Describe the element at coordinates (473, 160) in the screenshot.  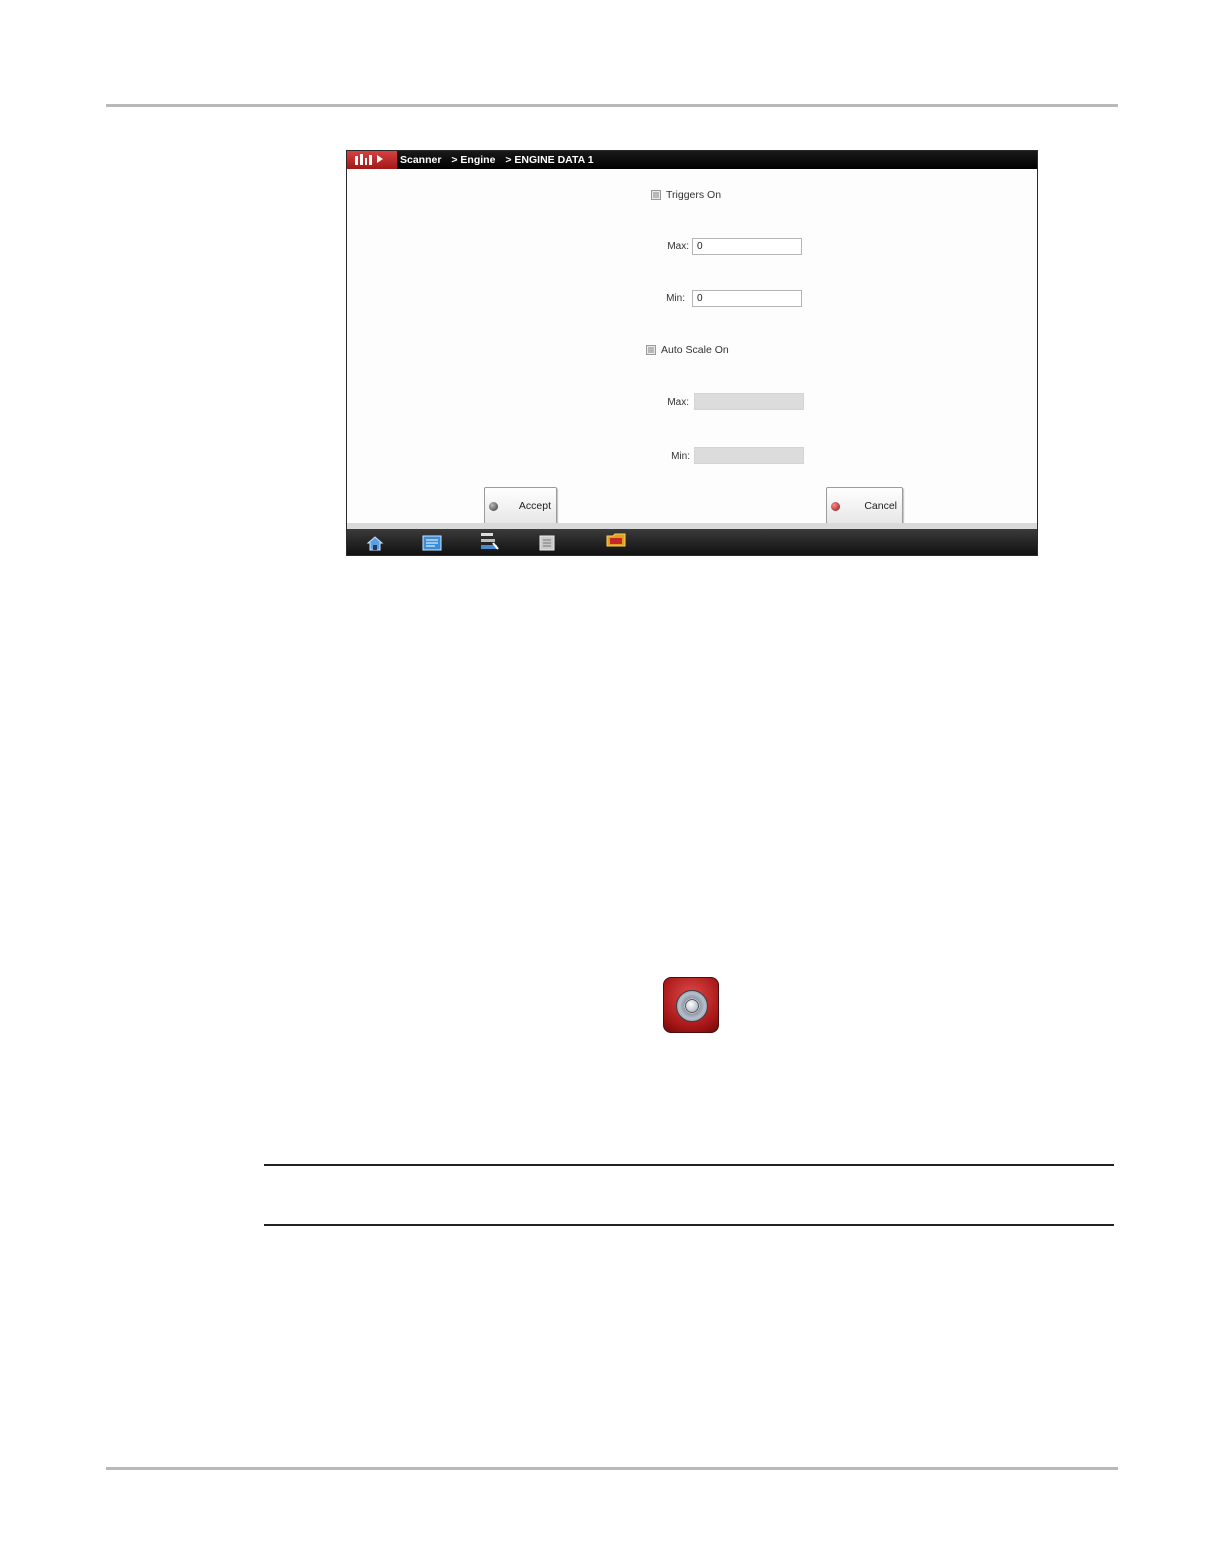
I see `breadcrumb-engine: > Engine` at that location.